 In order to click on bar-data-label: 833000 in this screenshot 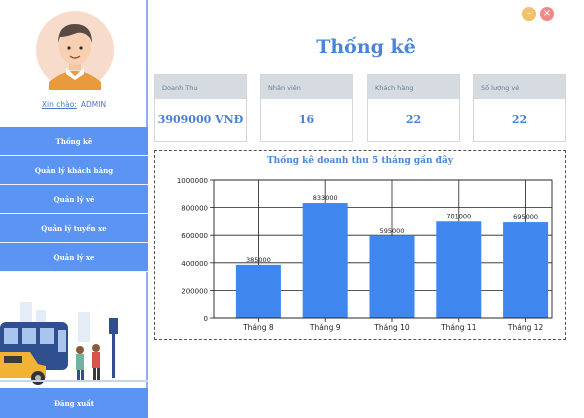, I will do `click(325, 198)`.